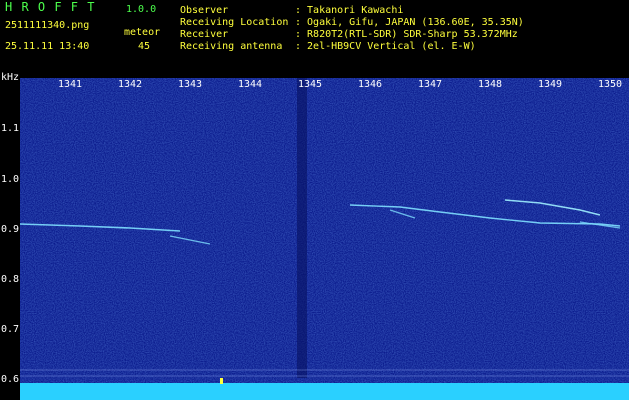 Image resolution: width=629 pixels, height=400 pixels. I want to click on x-tick-label: 1347, so click(430, 84).